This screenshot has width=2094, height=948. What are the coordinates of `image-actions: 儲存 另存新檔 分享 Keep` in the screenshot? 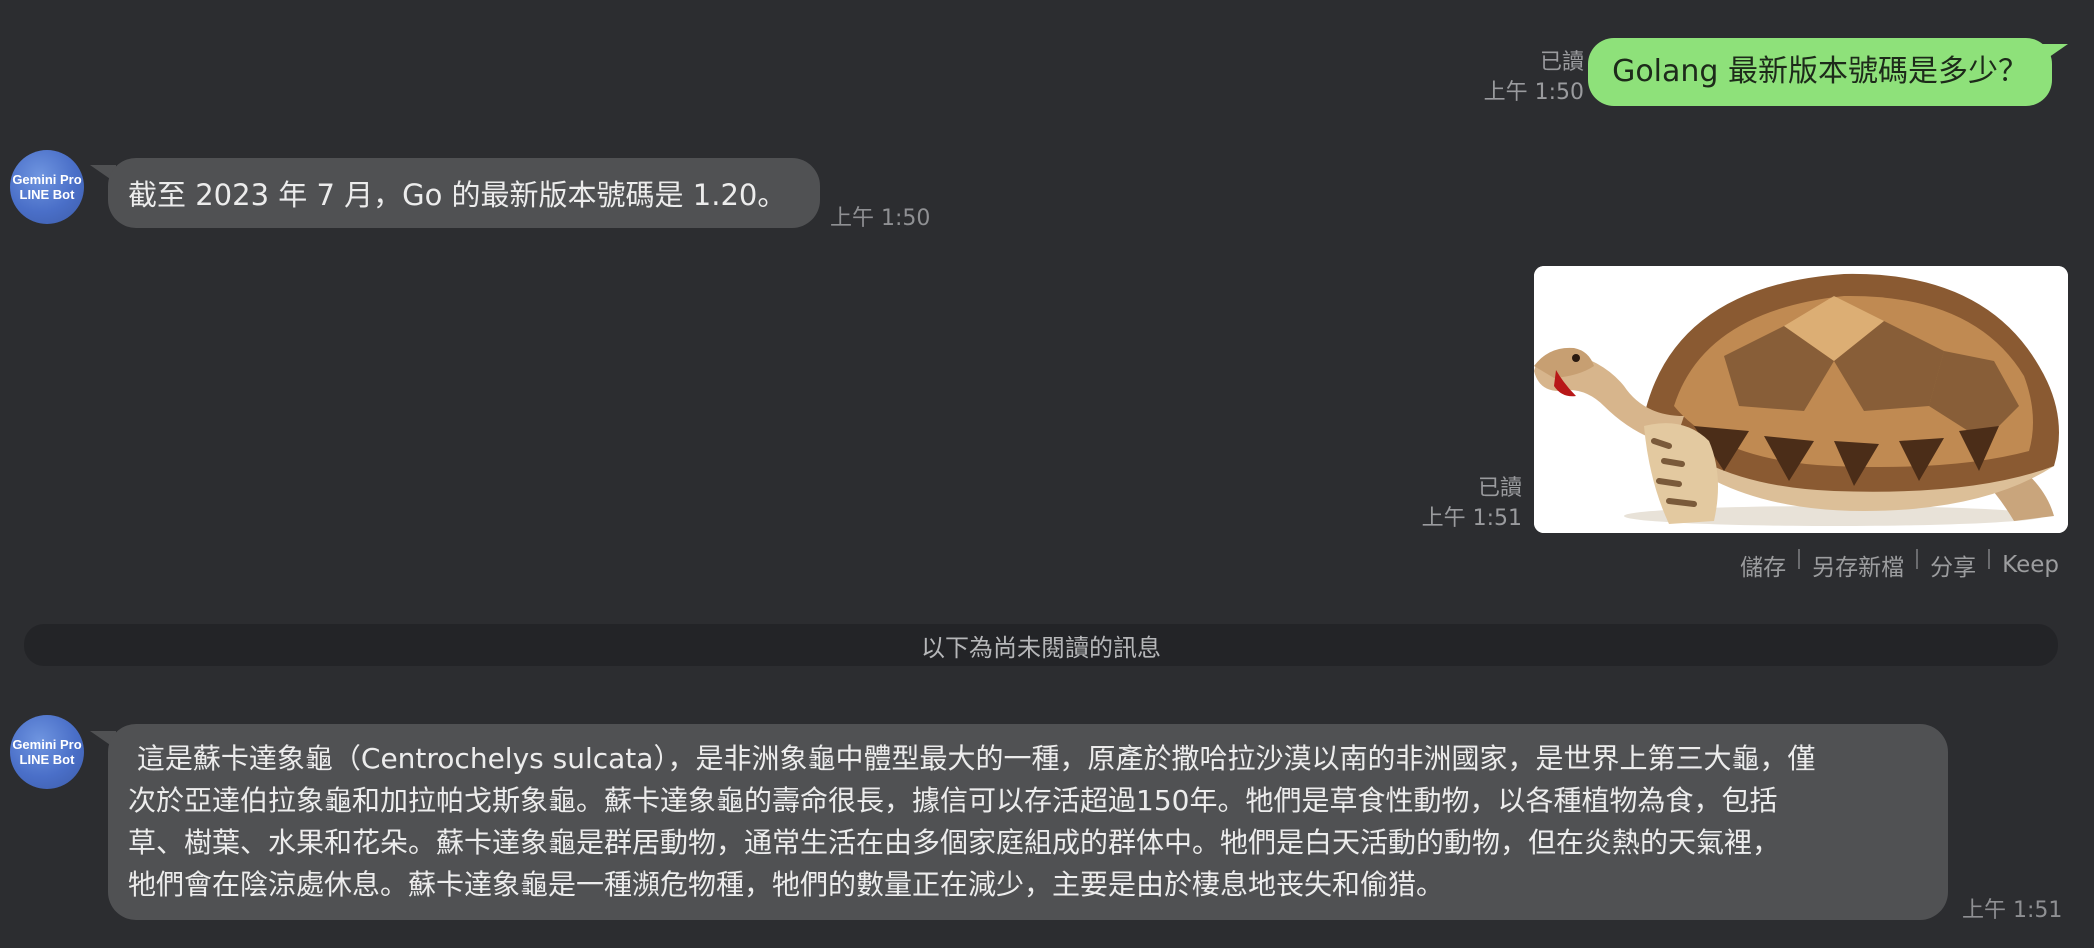 It's located at (1899, 565).